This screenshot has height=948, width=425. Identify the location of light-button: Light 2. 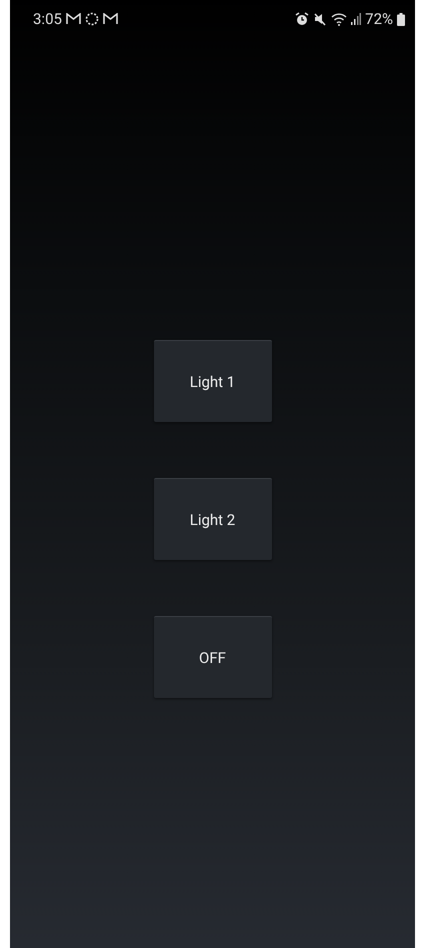
(213, 519).